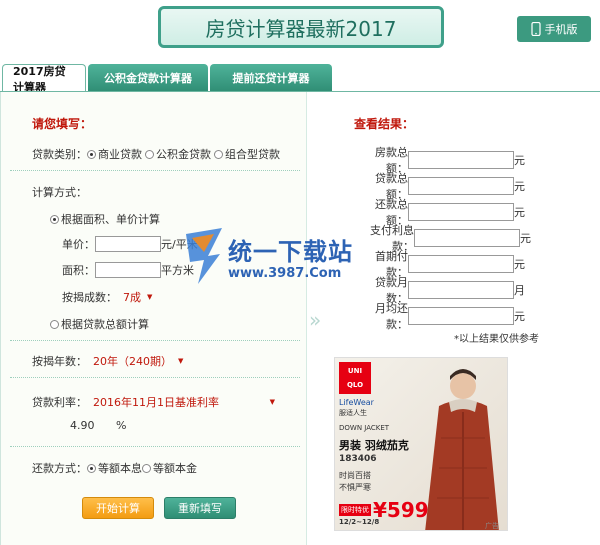 The height and width of the screenshot is (545, 600). What do you see at coordinates (290, 252) in the screenshot?
I see `watermark-text: 统一下载站` at bounding box center [290, 252].